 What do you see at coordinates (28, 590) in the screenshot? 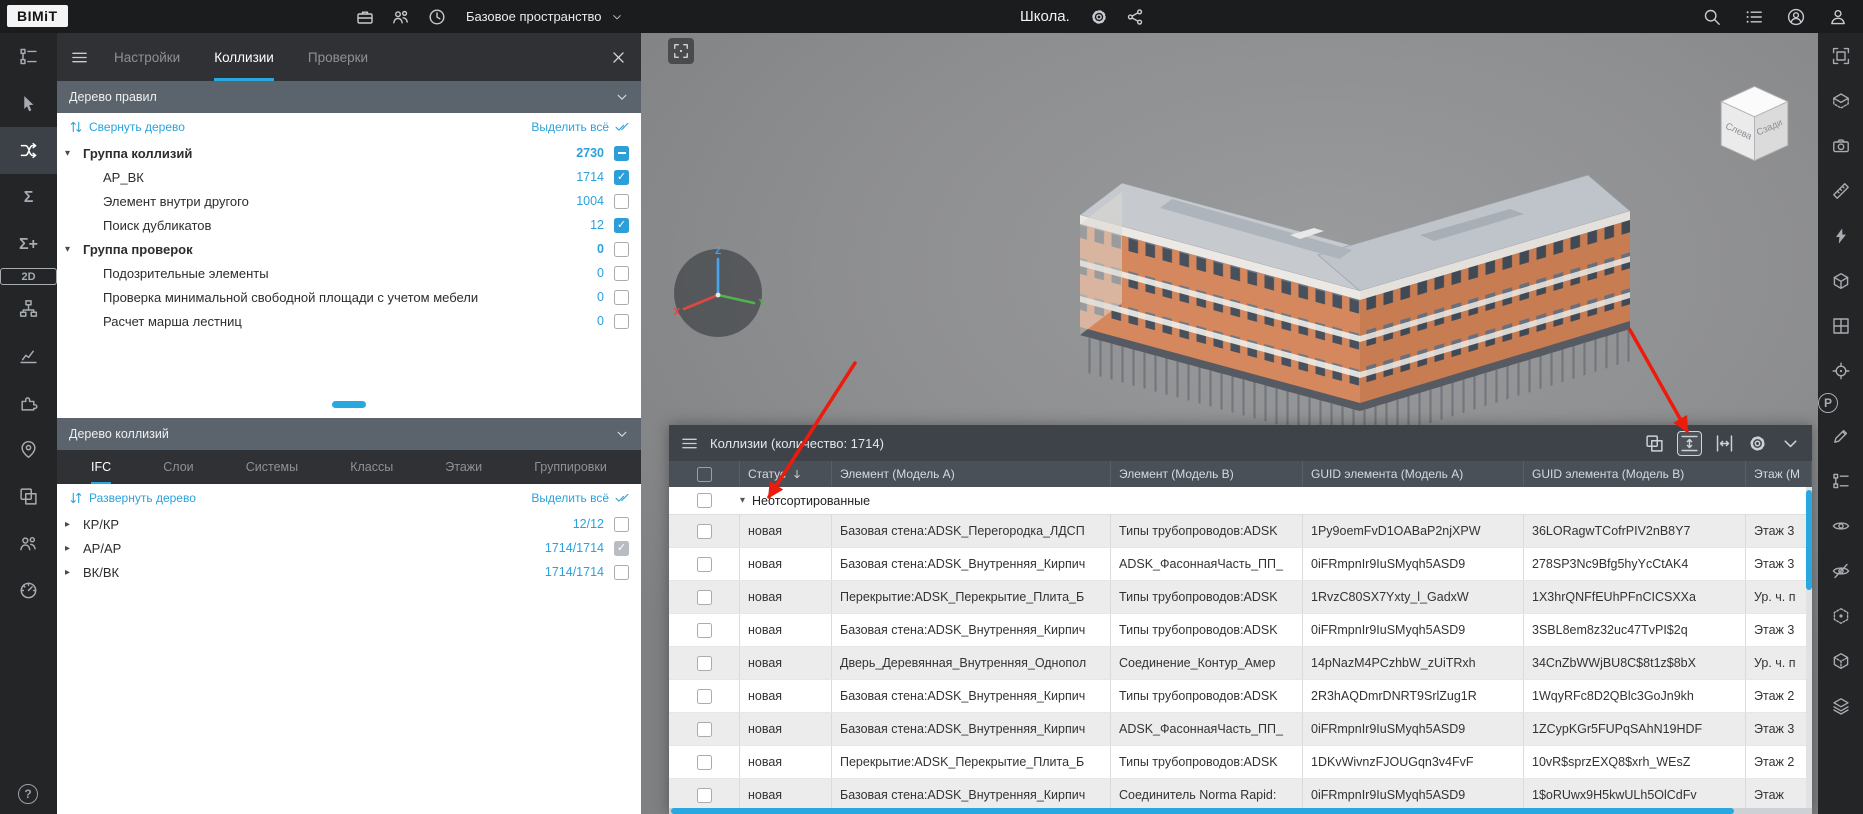
I see `dashboard-icon` at bounding box center [28, 590].